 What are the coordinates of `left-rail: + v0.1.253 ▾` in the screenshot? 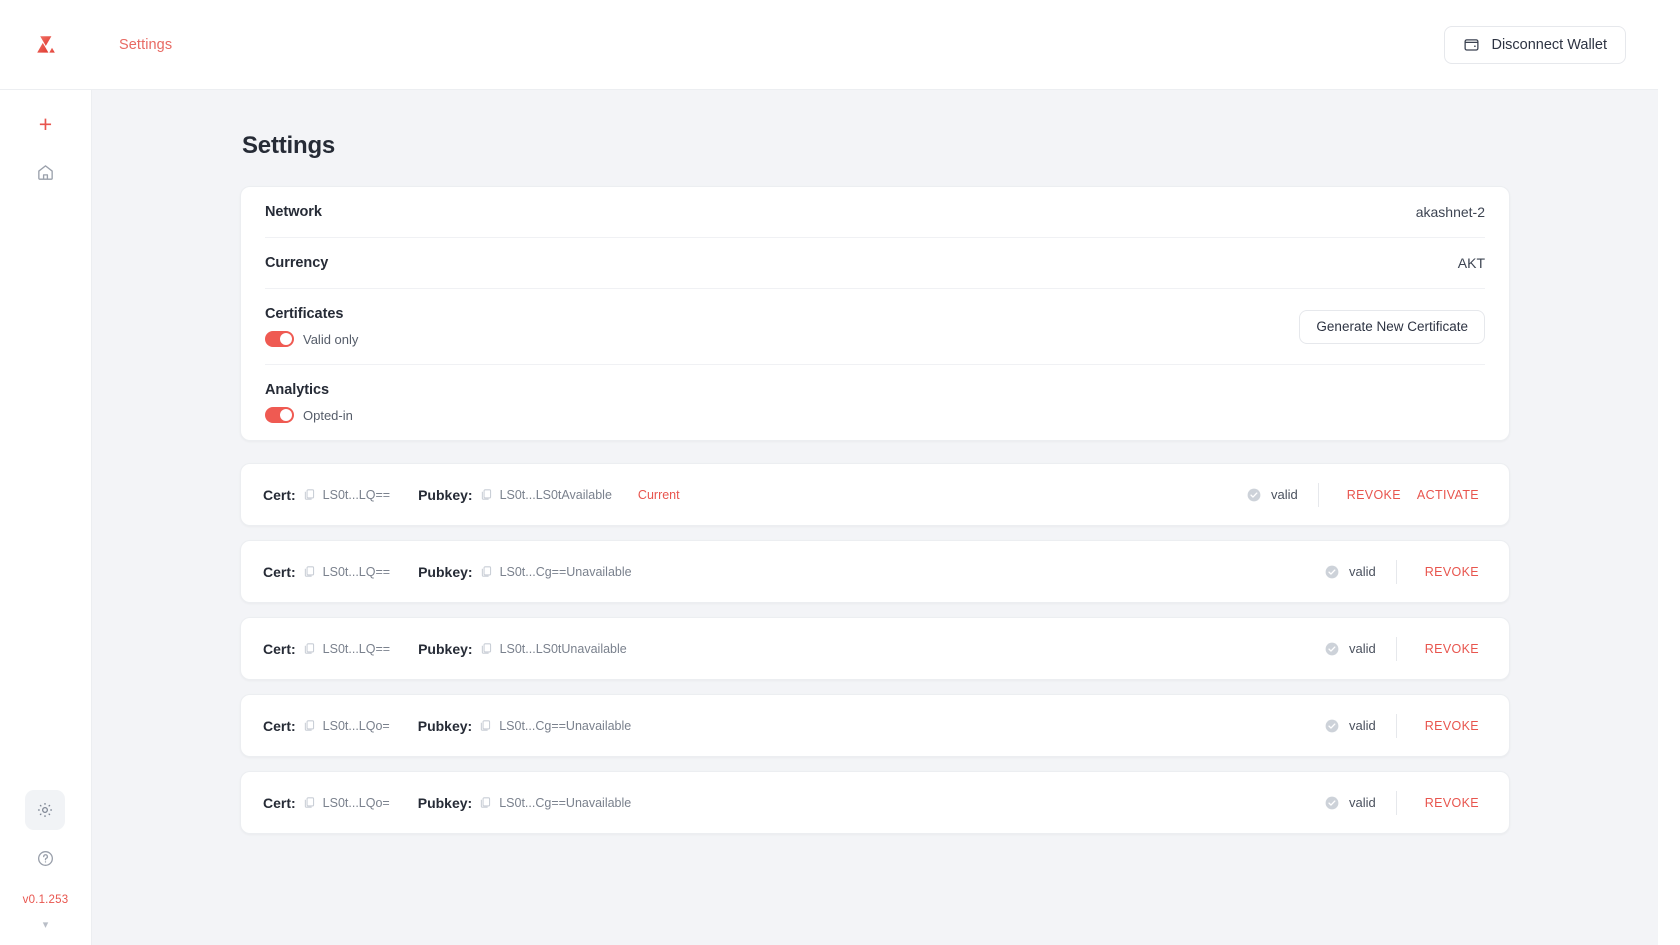 It's located at (46, 517).